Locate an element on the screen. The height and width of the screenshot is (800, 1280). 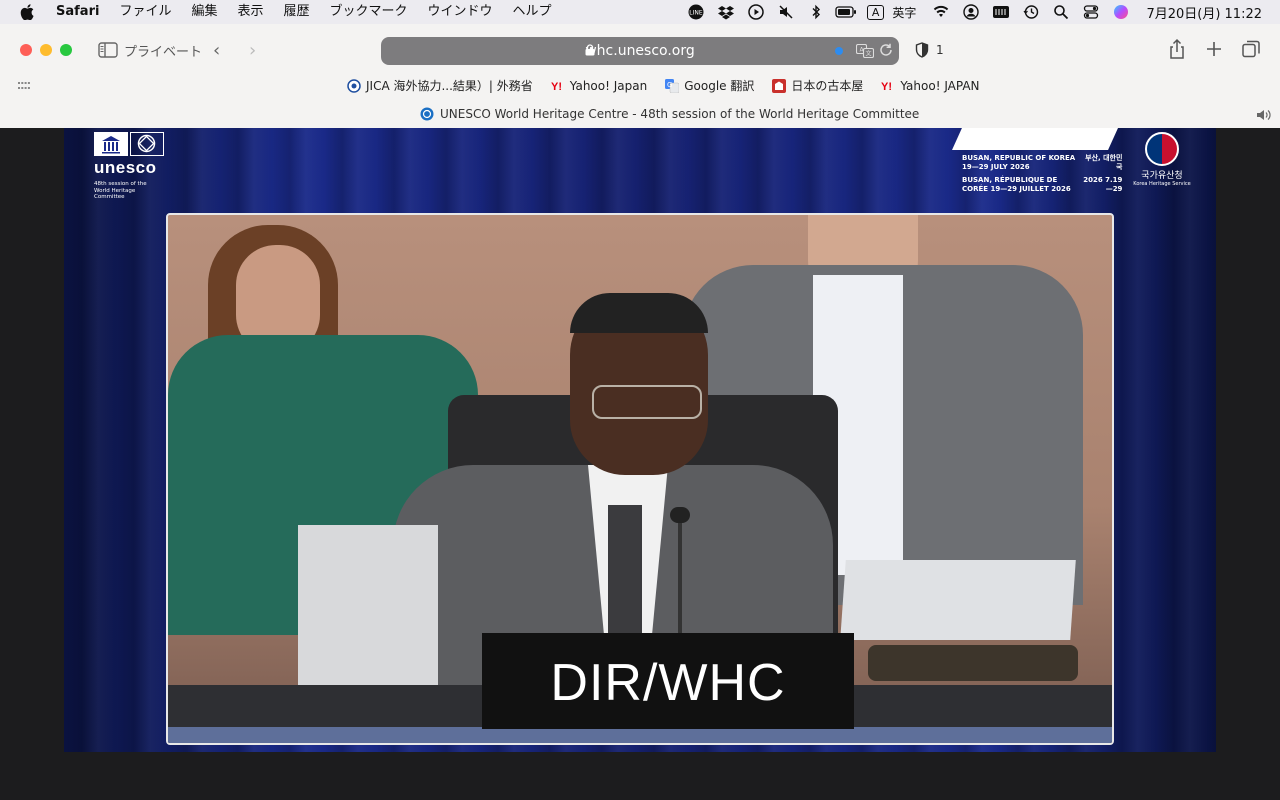
menu-window: ウインドウ is located at coordinates (460, 12).